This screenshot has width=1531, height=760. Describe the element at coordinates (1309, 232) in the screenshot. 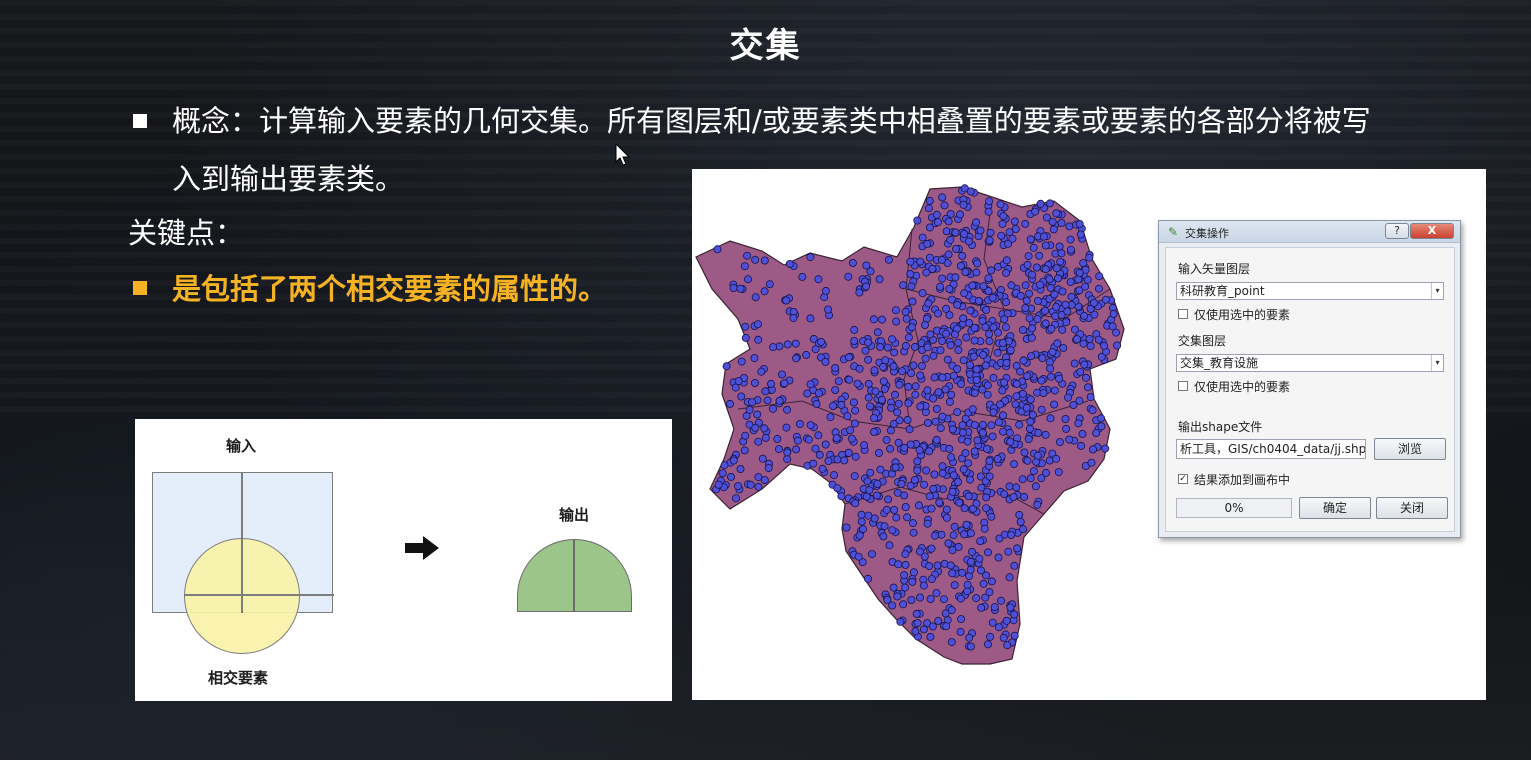

I see `dialog-titlebar: ✎ 交集操作 ? X` at that location.